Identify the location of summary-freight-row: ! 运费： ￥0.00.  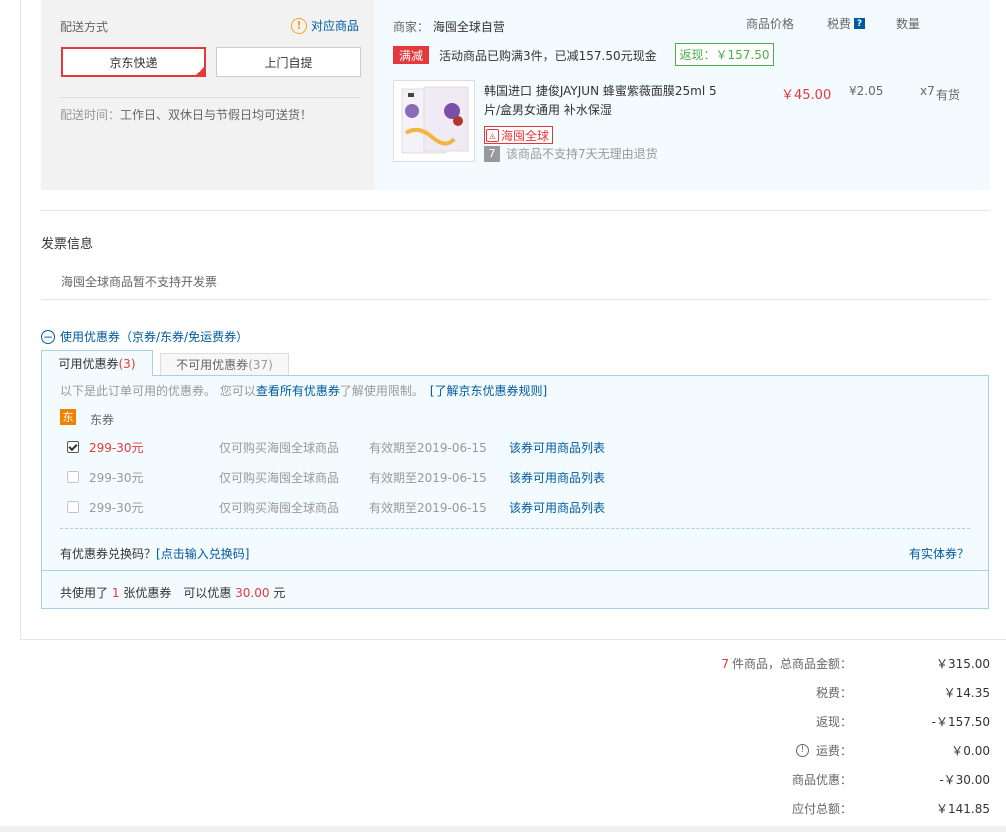
(790, 751).